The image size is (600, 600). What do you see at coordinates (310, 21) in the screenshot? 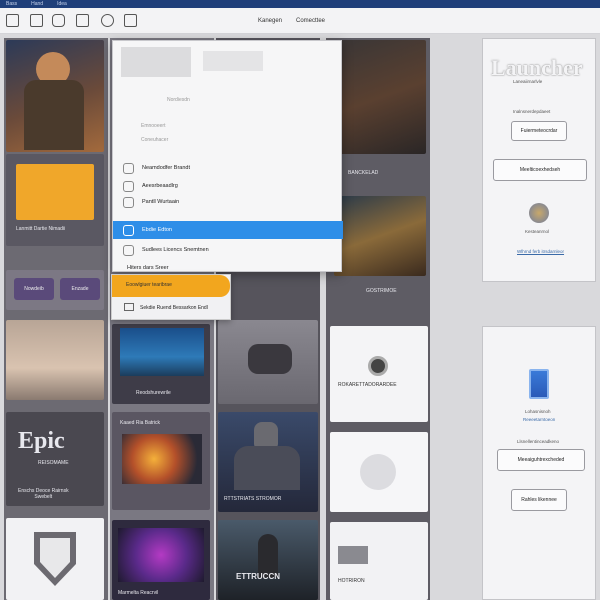
I see `toolbar-label-comecttee: Comecttee` at bounding box center [310, 21].